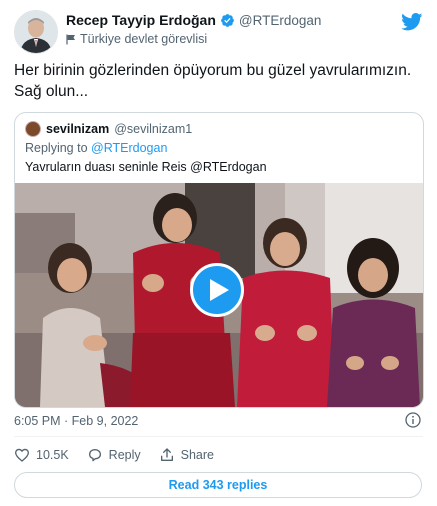  What do you see at coordinates (70, 39) in the screenshot?
I see `flag-icon` at bounding box center [70, 39].